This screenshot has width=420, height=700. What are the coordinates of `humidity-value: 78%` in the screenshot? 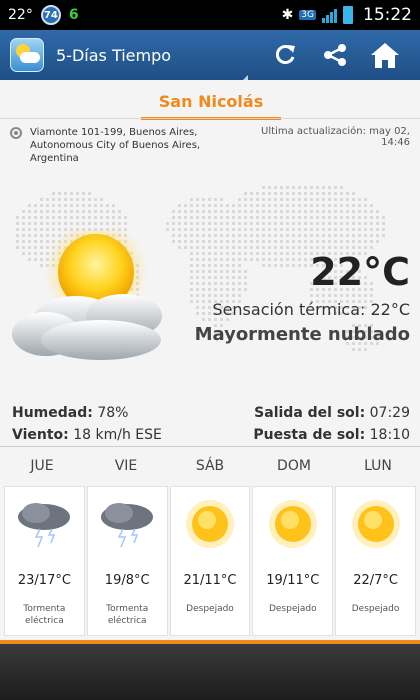 It's located at (113, 413).